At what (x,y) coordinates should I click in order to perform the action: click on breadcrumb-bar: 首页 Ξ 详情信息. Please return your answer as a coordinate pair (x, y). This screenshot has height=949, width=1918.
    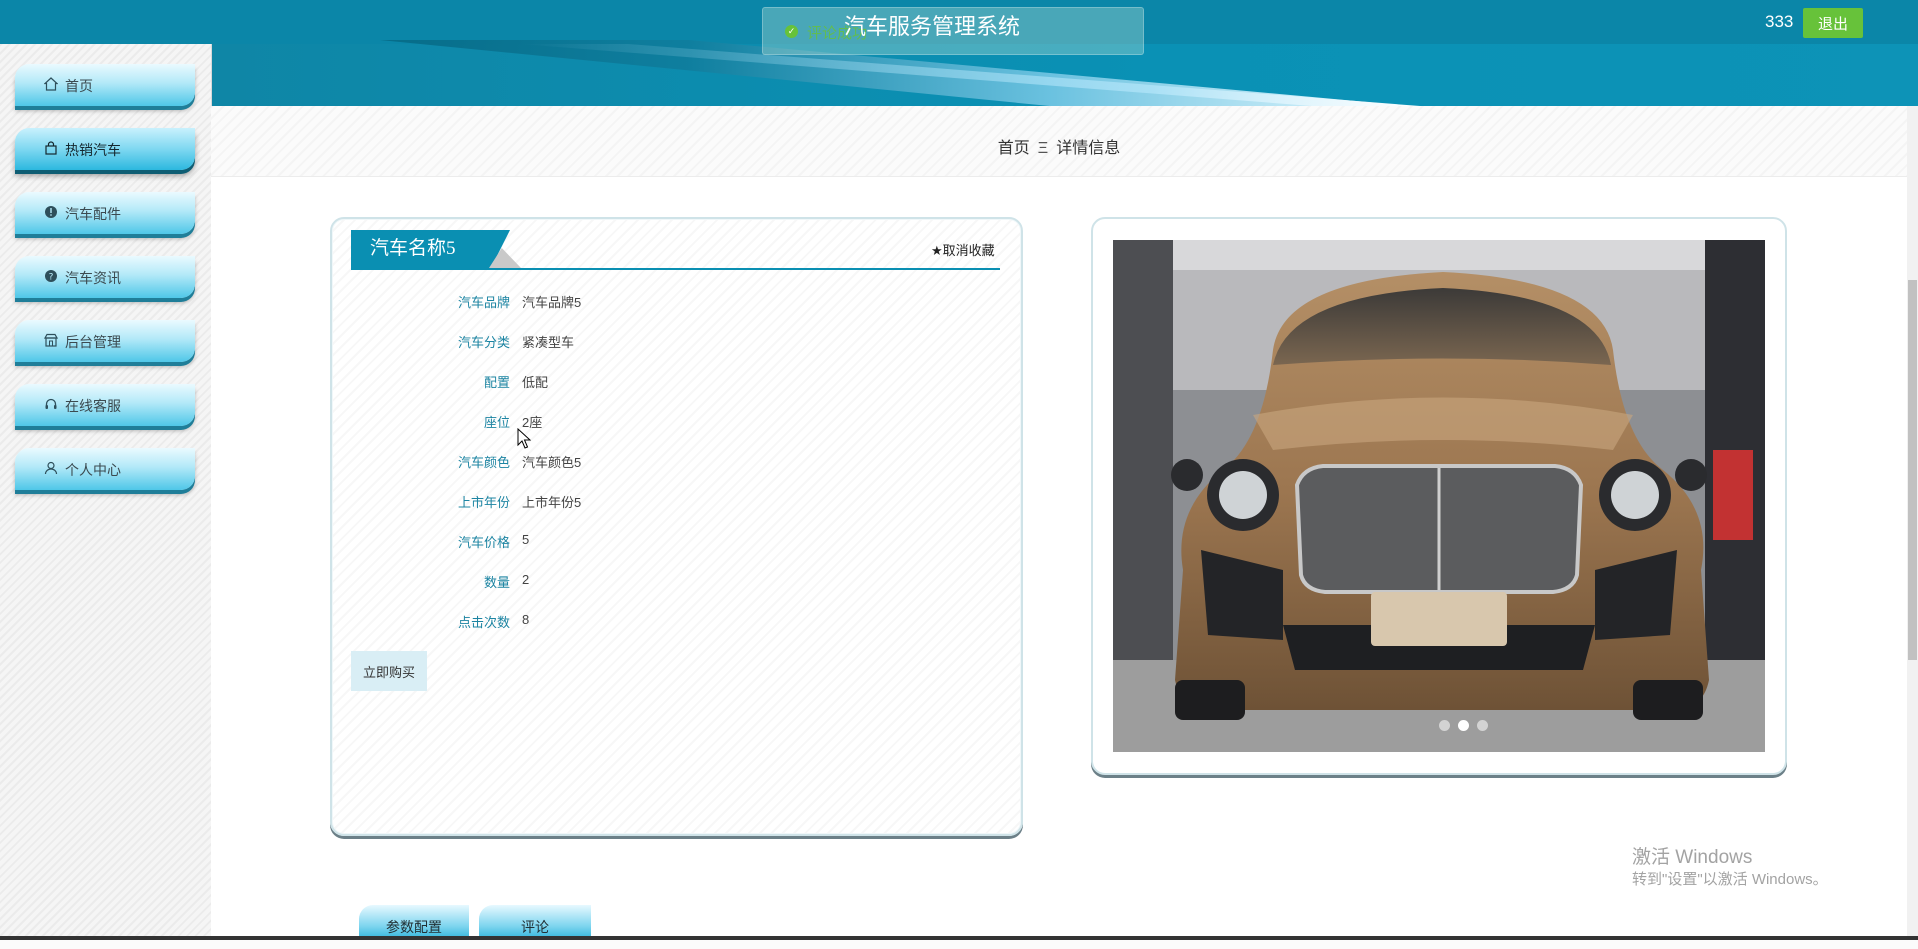
    Looking at the image, I should click on (1059, 141).